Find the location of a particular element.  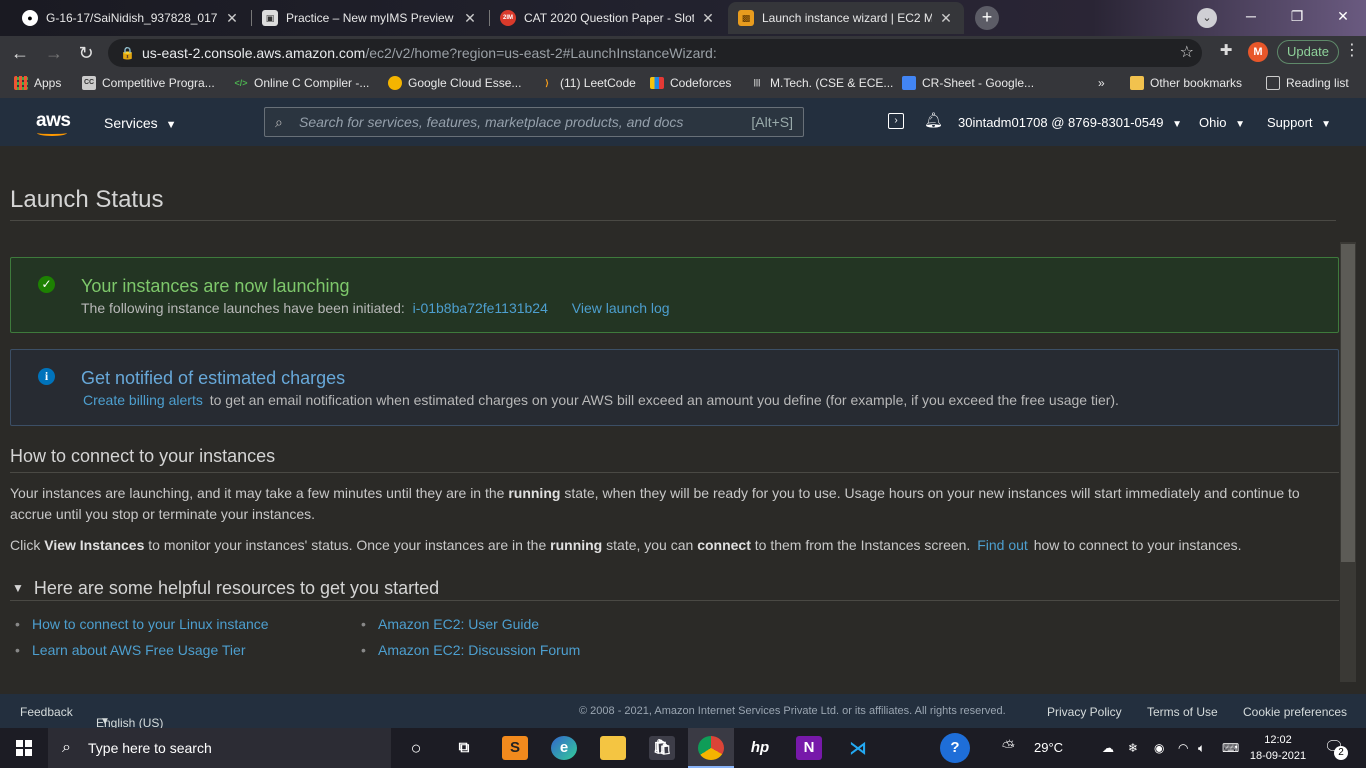

volume-icon: 🔈︎ is located at coordinates (1201, 748).